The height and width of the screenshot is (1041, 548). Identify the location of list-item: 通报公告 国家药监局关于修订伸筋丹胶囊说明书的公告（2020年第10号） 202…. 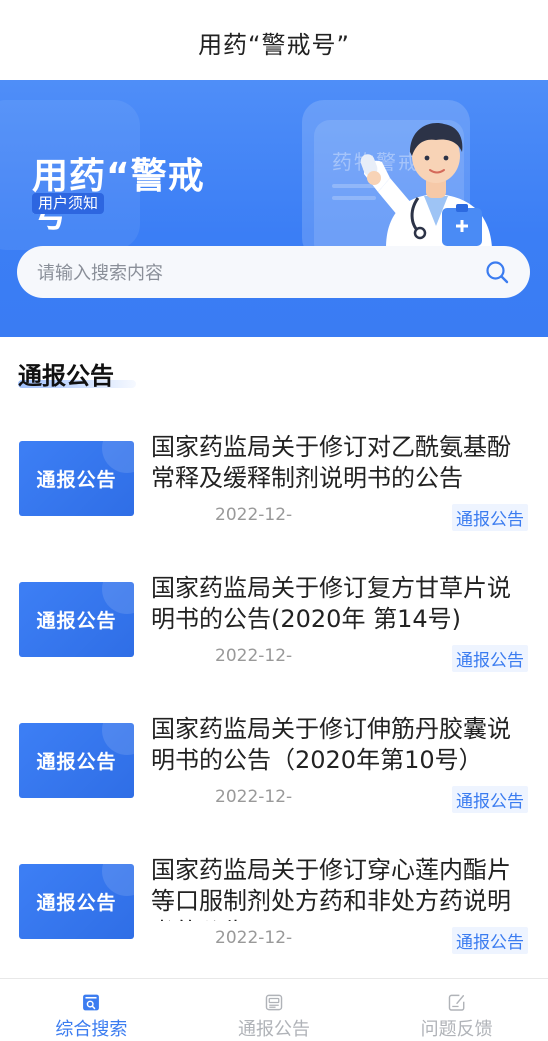
(274, 772).